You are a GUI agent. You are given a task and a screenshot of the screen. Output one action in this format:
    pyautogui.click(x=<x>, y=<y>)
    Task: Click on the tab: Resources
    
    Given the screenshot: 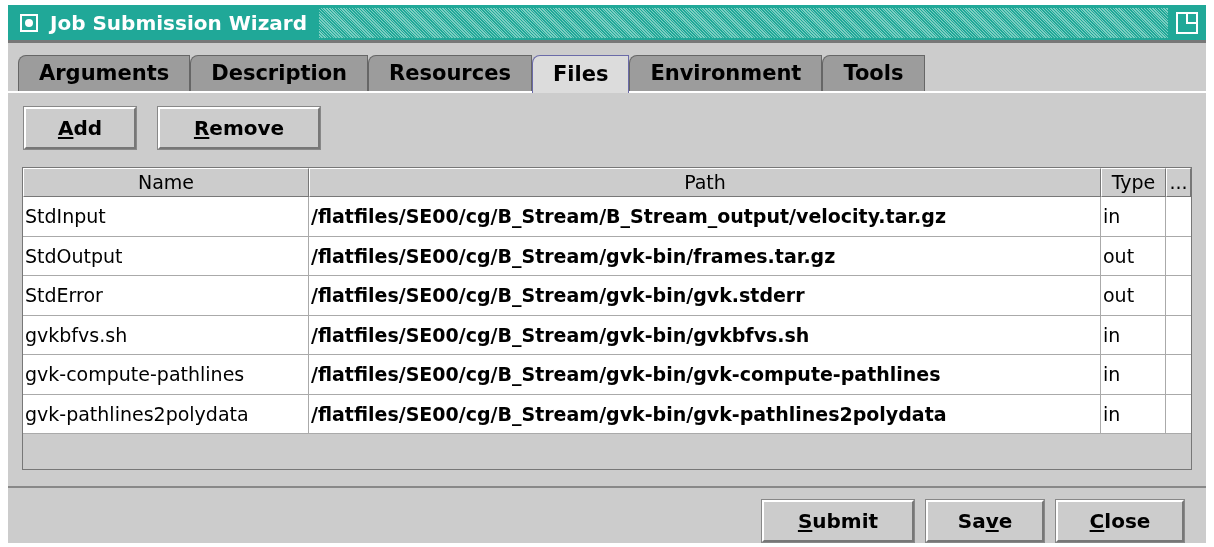 What is the action you would take?
    pyautogui.click(x=450, y=73)
    